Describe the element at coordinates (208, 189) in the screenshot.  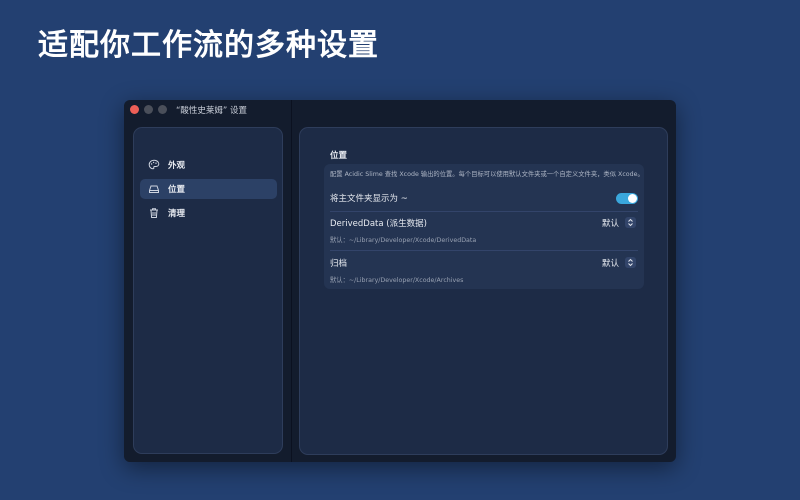
I see `sidebar-item-locations: 位置` at that location.